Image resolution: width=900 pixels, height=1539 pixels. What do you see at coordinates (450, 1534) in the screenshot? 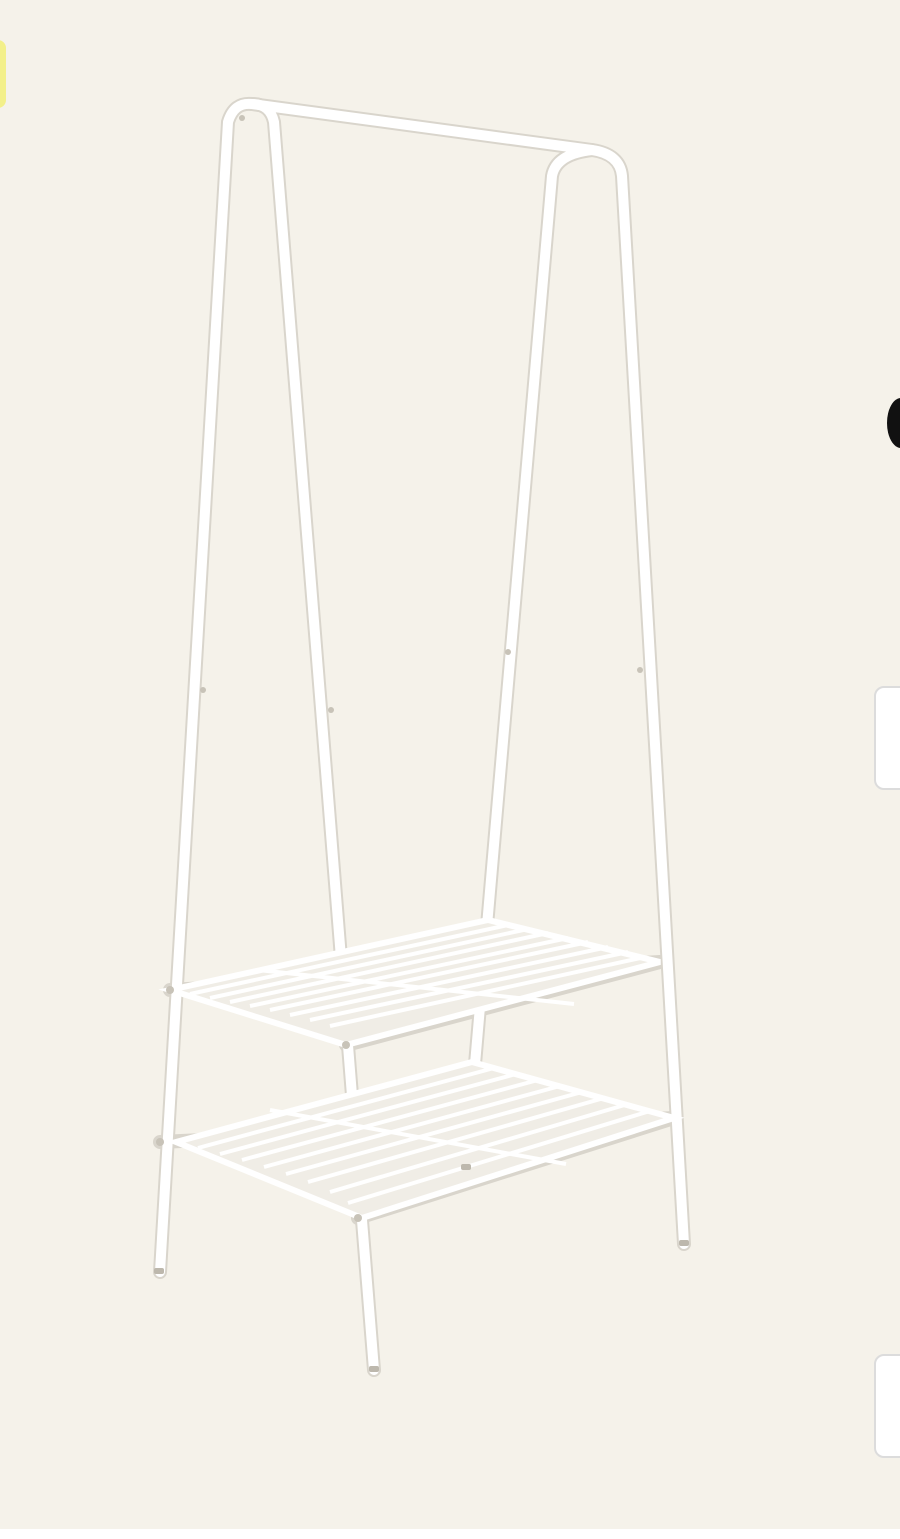
I see `bottom-spacer` at bounding box center [450, 1534].